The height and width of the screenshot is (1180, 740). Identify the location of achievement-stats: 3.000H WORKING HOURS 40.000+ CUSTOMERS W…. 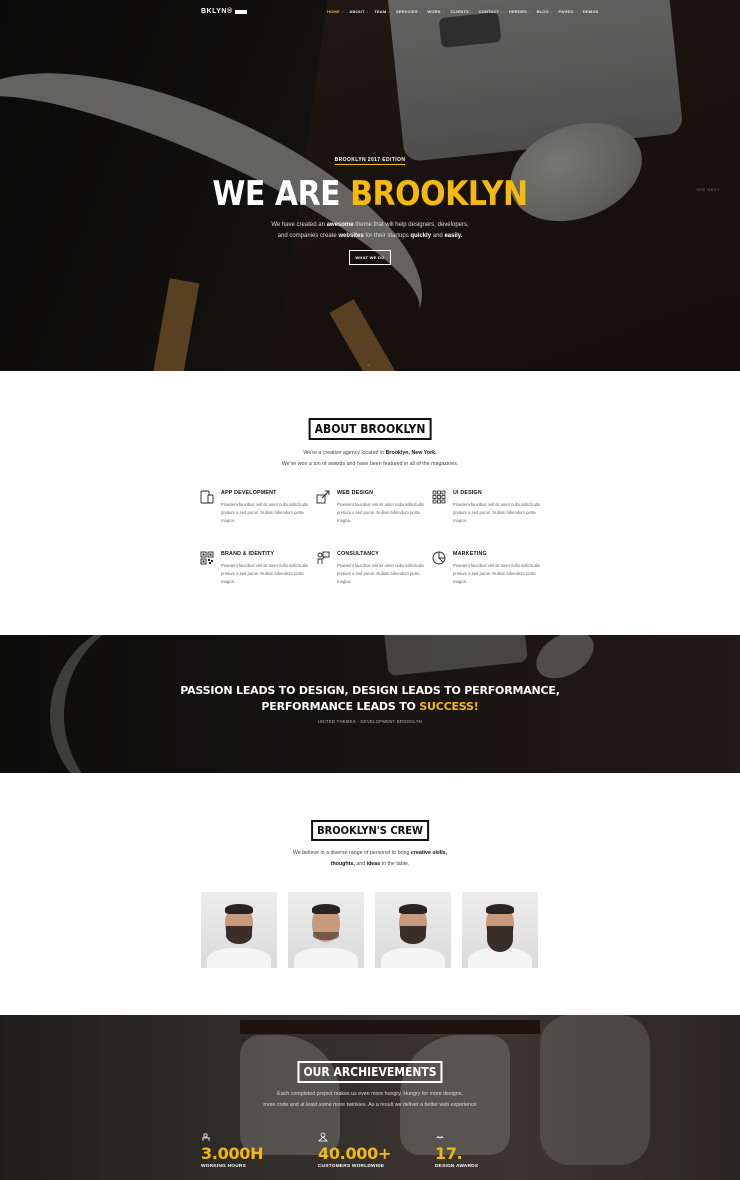
(376, 1150).